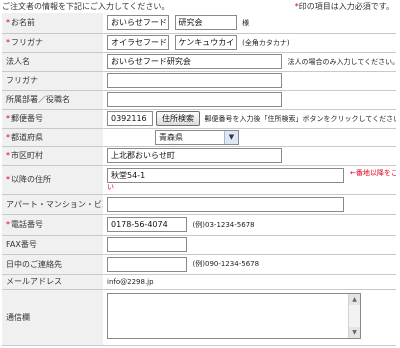 This screenshot has height=348, width=400. What do you see at coordinates (246, 22) in the screenshot?
I see `name-suffix: 様` at bounding box center [246, 22].